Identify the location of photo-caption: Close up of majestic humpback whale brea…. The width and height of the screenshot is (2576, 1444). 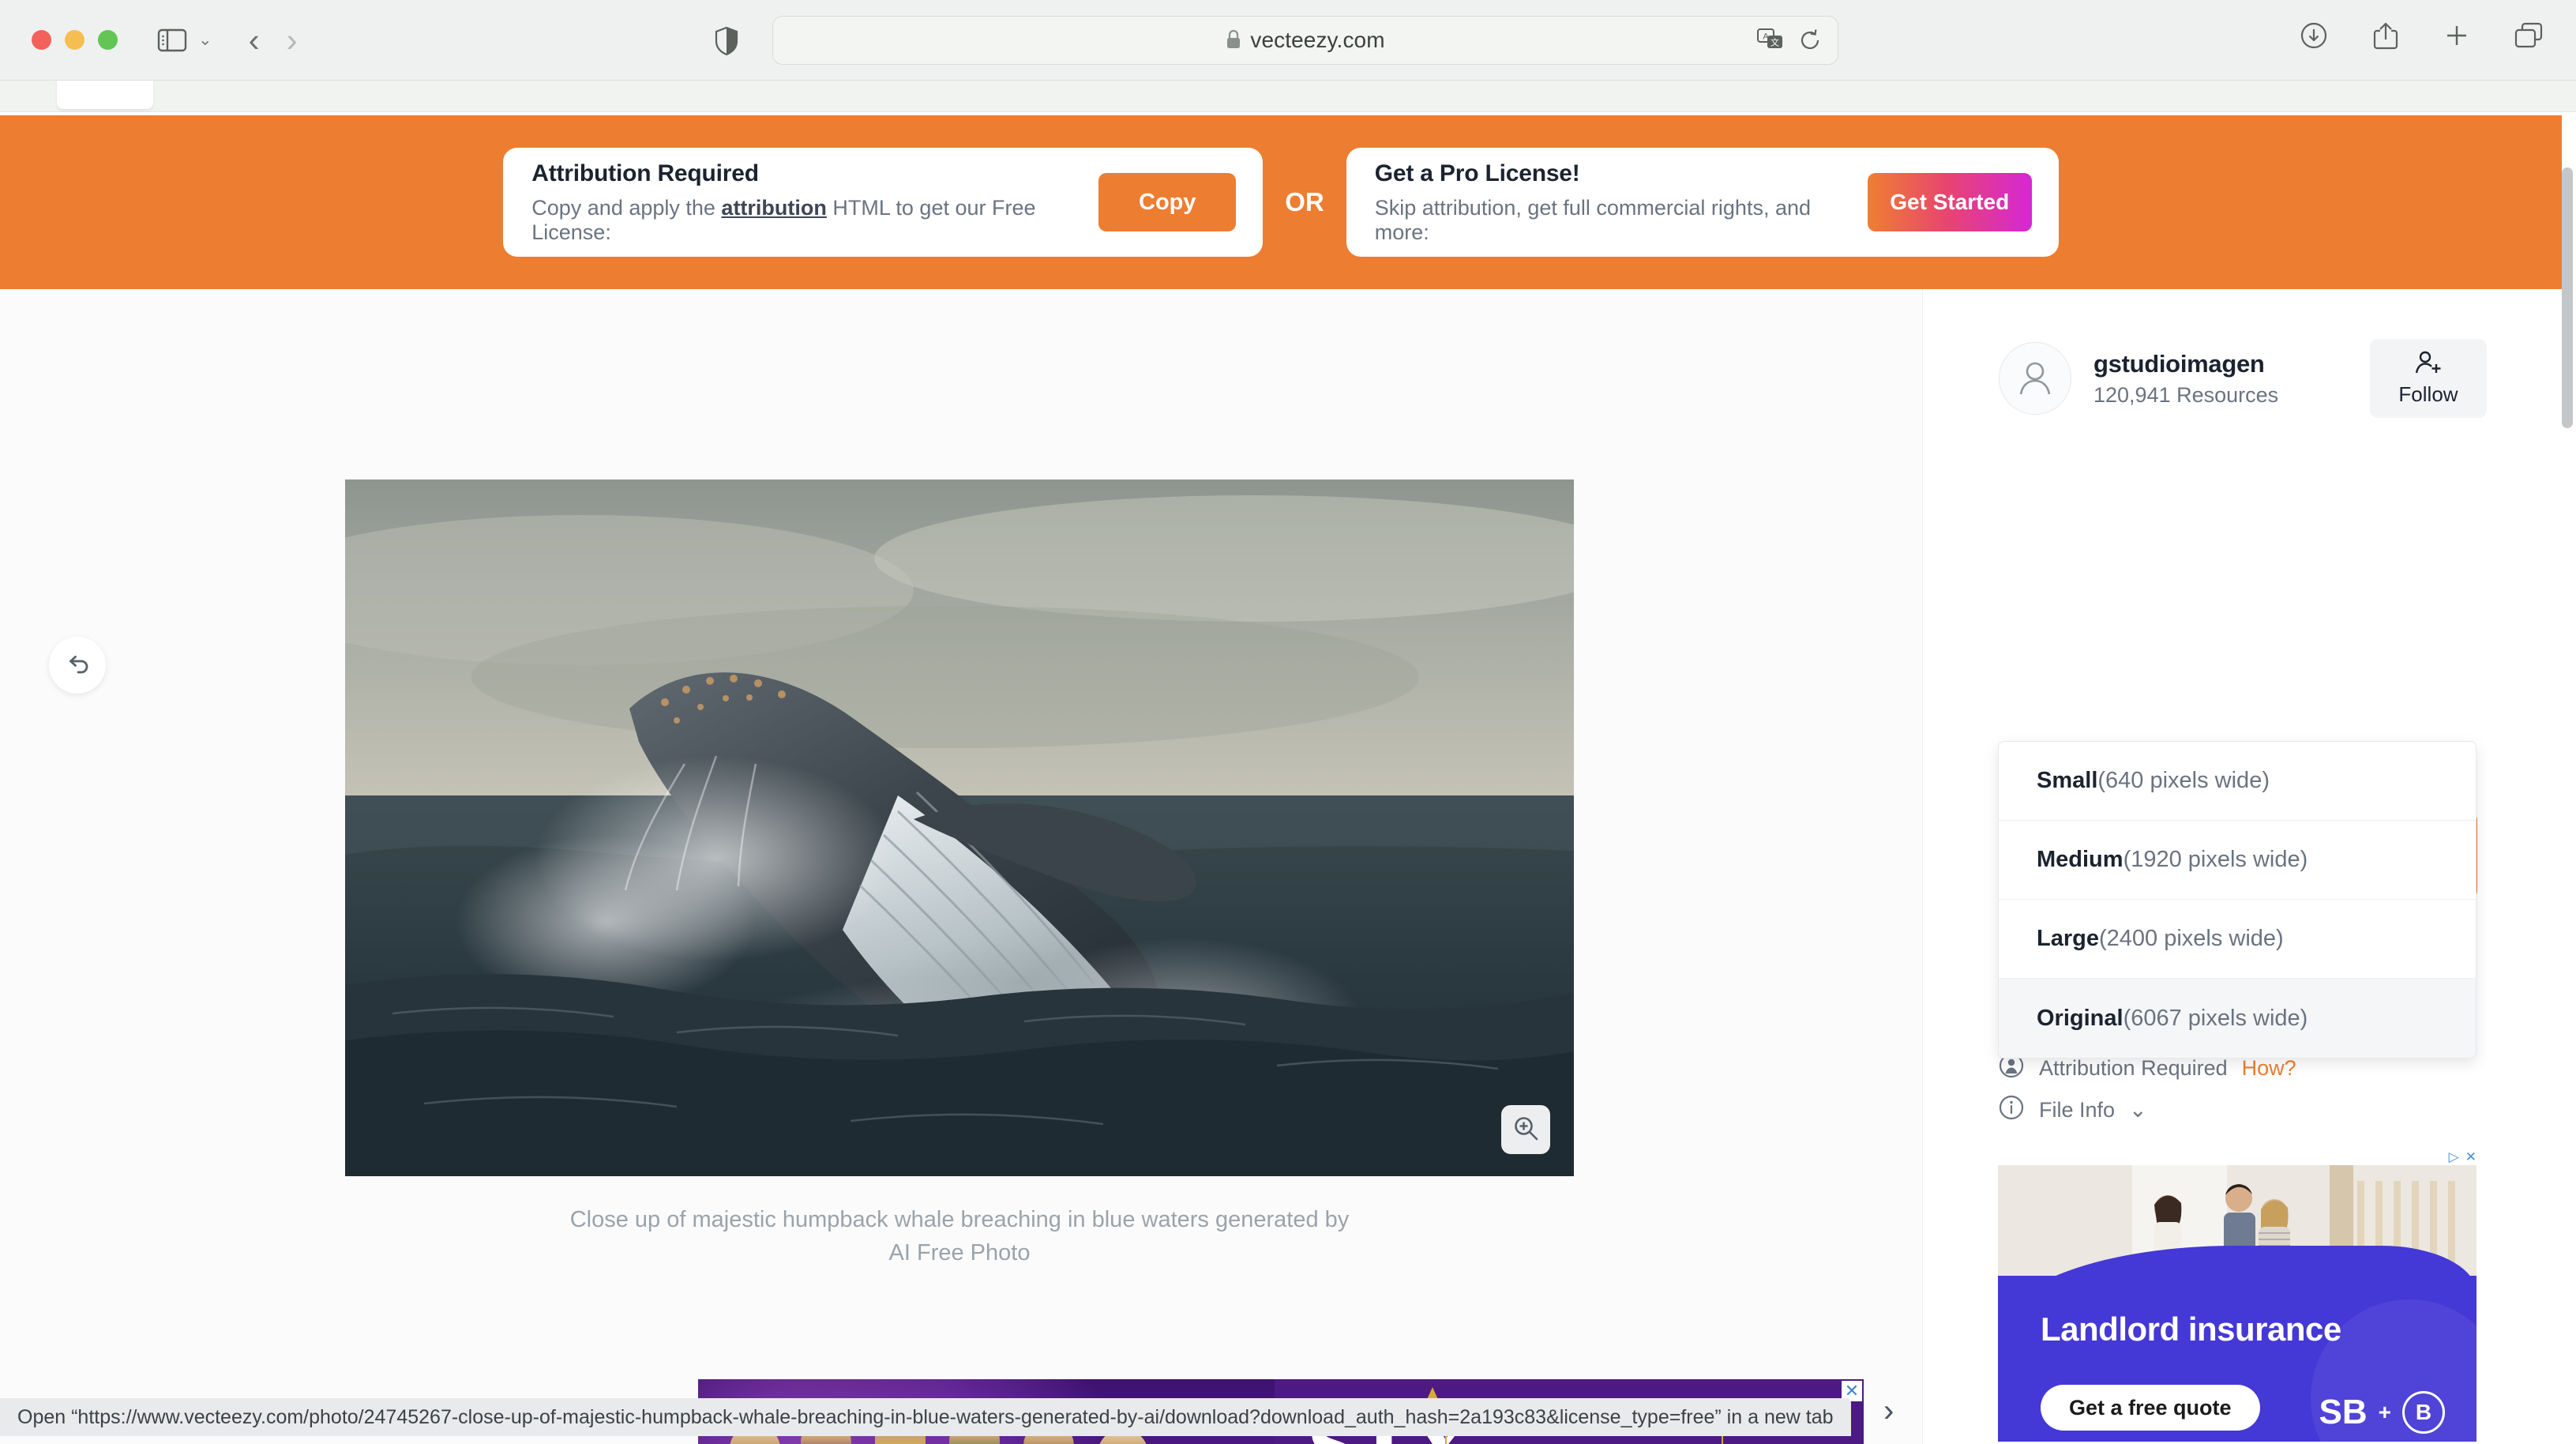
(959, 1236).